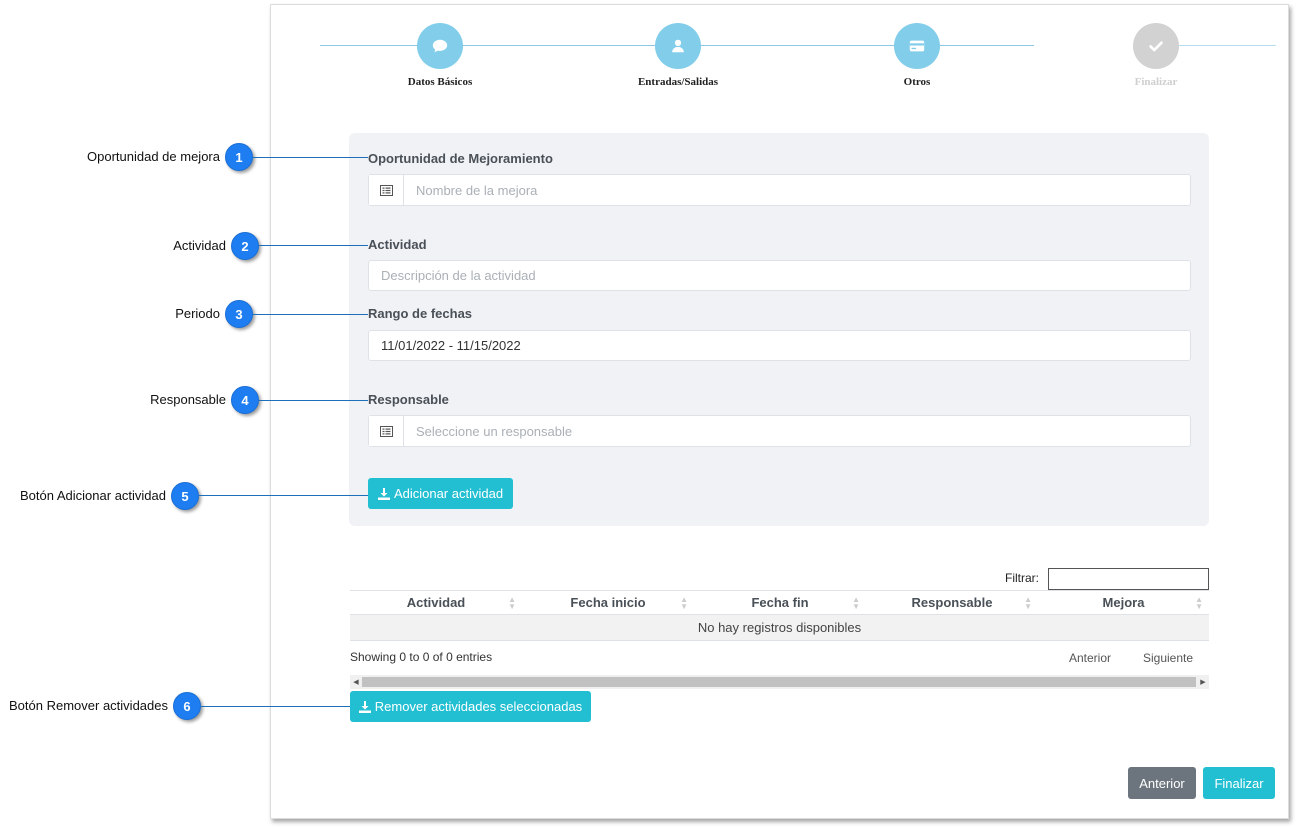 This screenshot has height=827, width=1297. I want to click on empty-table-message: No hay registros disponibles, so click(779, 627).